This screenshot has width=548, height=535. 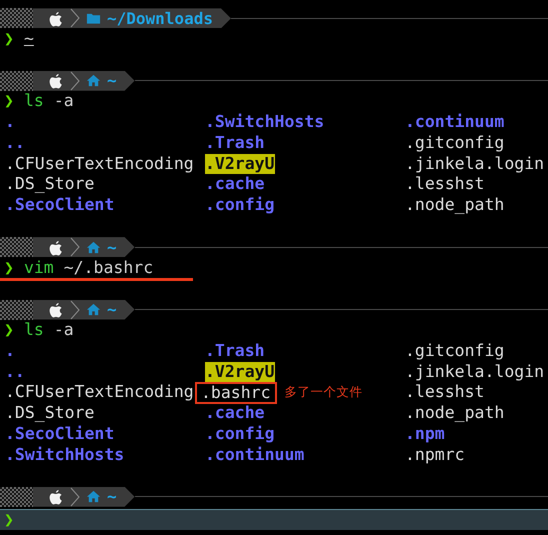 What do you see at coordinates (160, 18) in the screenshot?
I see `prompt-path: ~/Downloads` at bounding box center [160, 18].